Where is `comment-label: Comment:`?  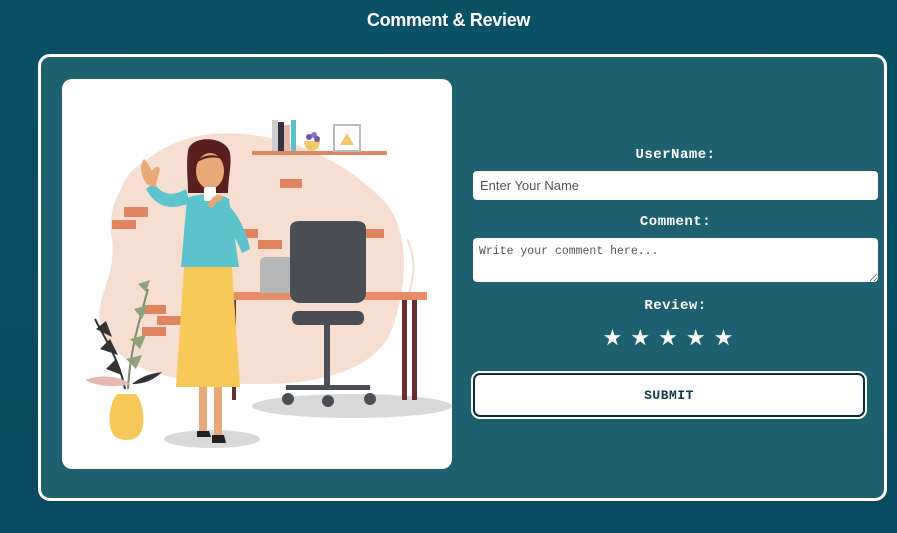
comment-label: Comment: is located at coordinates (675, 222).